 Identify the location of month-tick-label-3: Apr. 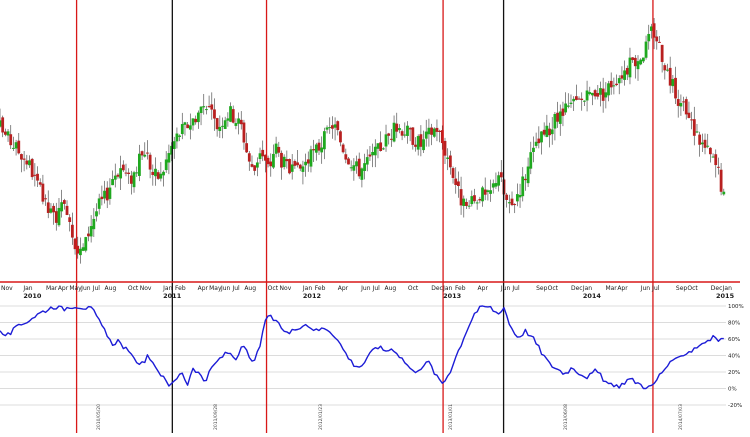
(63, 288).